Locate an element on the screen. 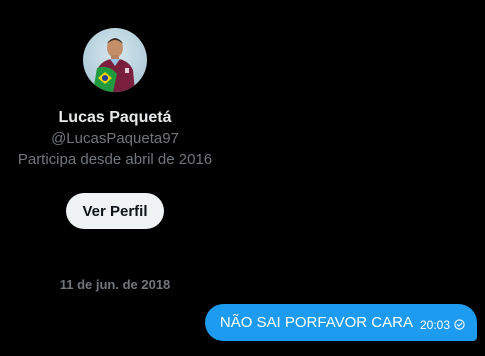 The image size is (485, 356). date-separator: 11 de jun. de 2018 is located at coordinates (115, 284).